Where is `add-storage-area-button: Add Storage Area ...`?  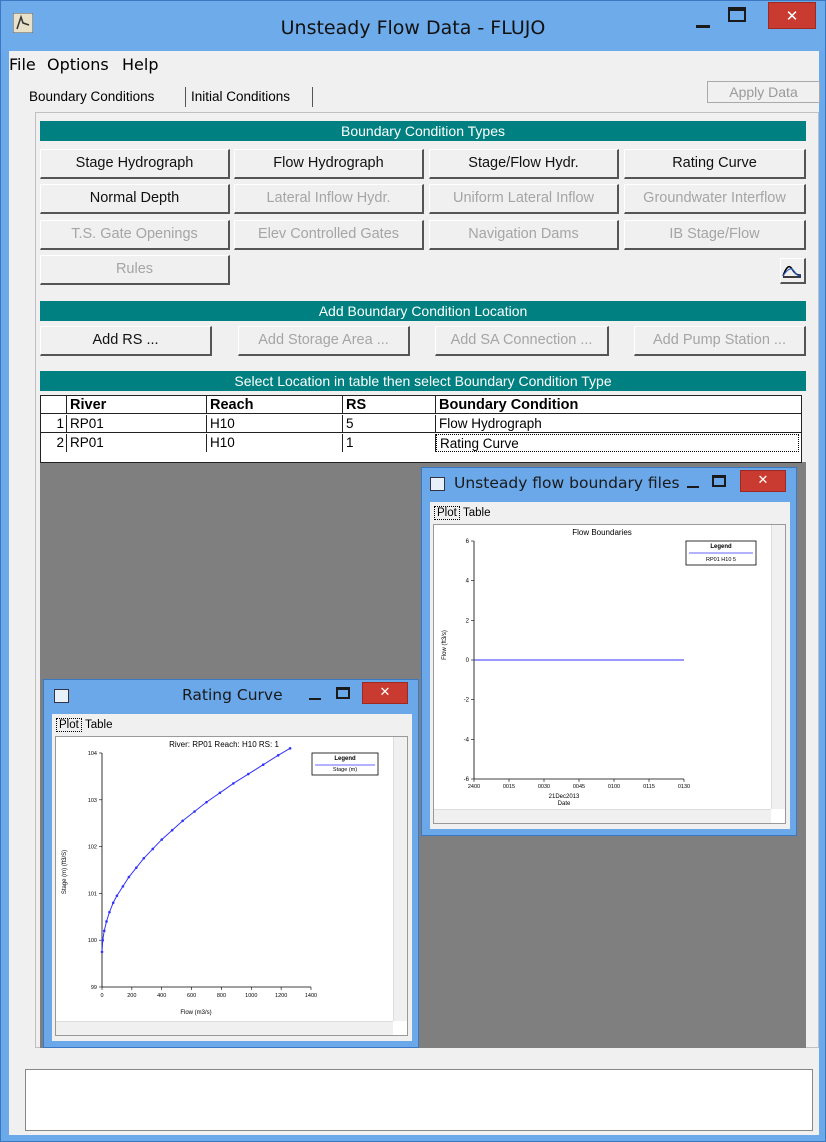
add-storage-area-button: Add Storage Area ... is located at coordinates (324, 341).